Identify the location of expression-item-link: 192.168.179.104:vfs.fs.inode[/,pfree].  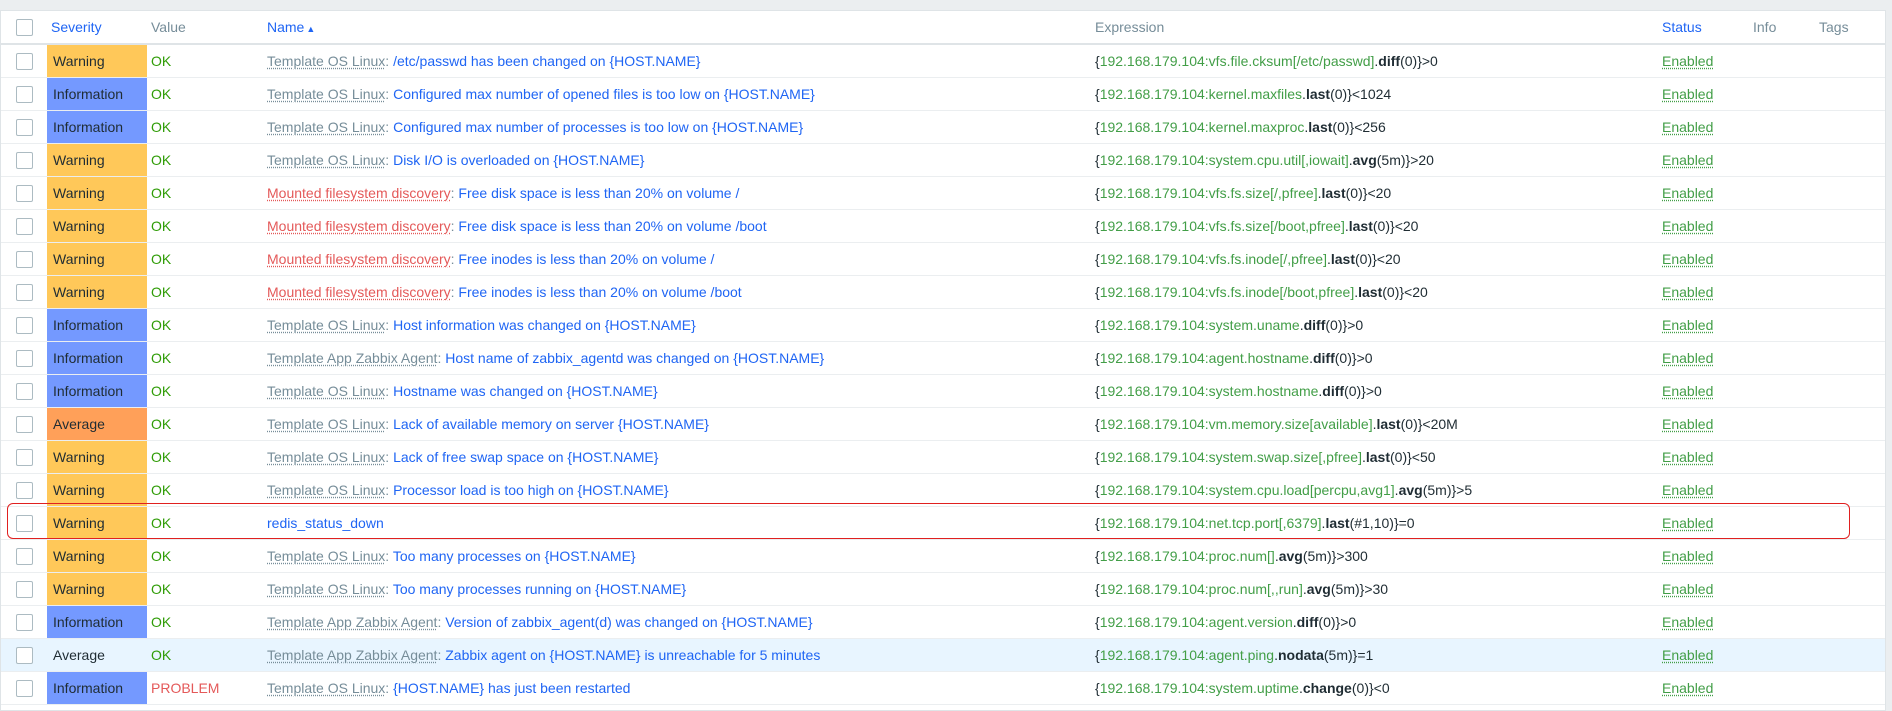
(1213, 259).